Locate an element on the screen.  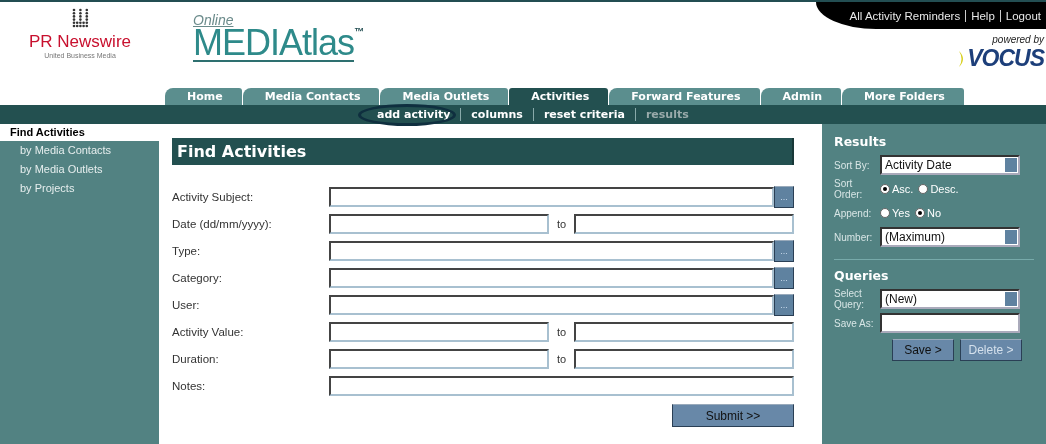
radio-label: No is located at coordinates (933, 213).